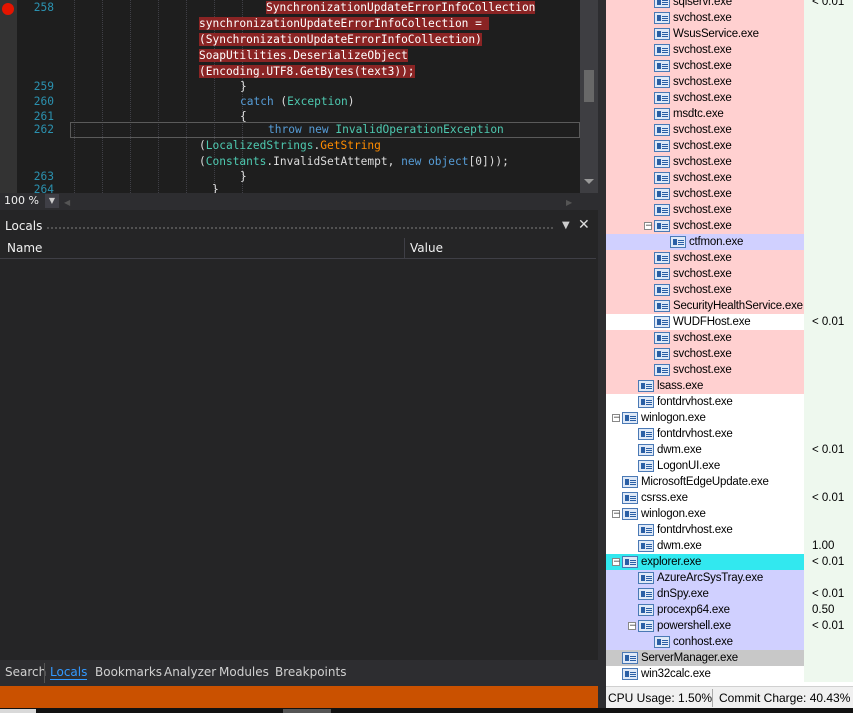 The height and width of the screenshot is (713, 853). Describe the element at coordinates (729, 482) in the screenshot. I see `process-row: MicrosoftEdgeUpdate.exe` at that location.